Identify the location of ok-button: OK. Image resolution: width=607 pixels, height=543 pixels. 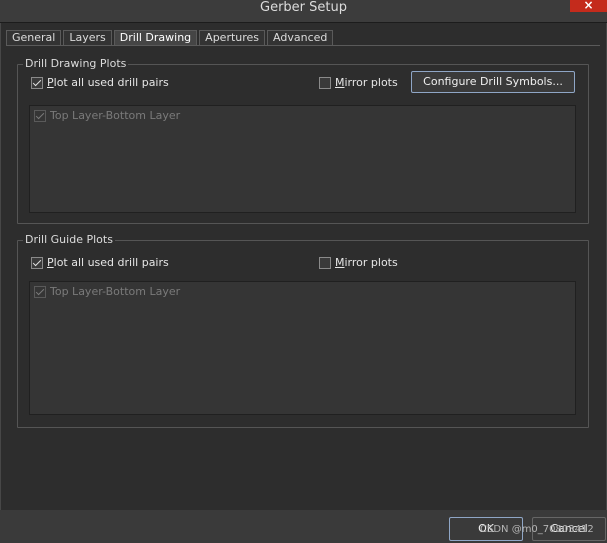
(486, 529).